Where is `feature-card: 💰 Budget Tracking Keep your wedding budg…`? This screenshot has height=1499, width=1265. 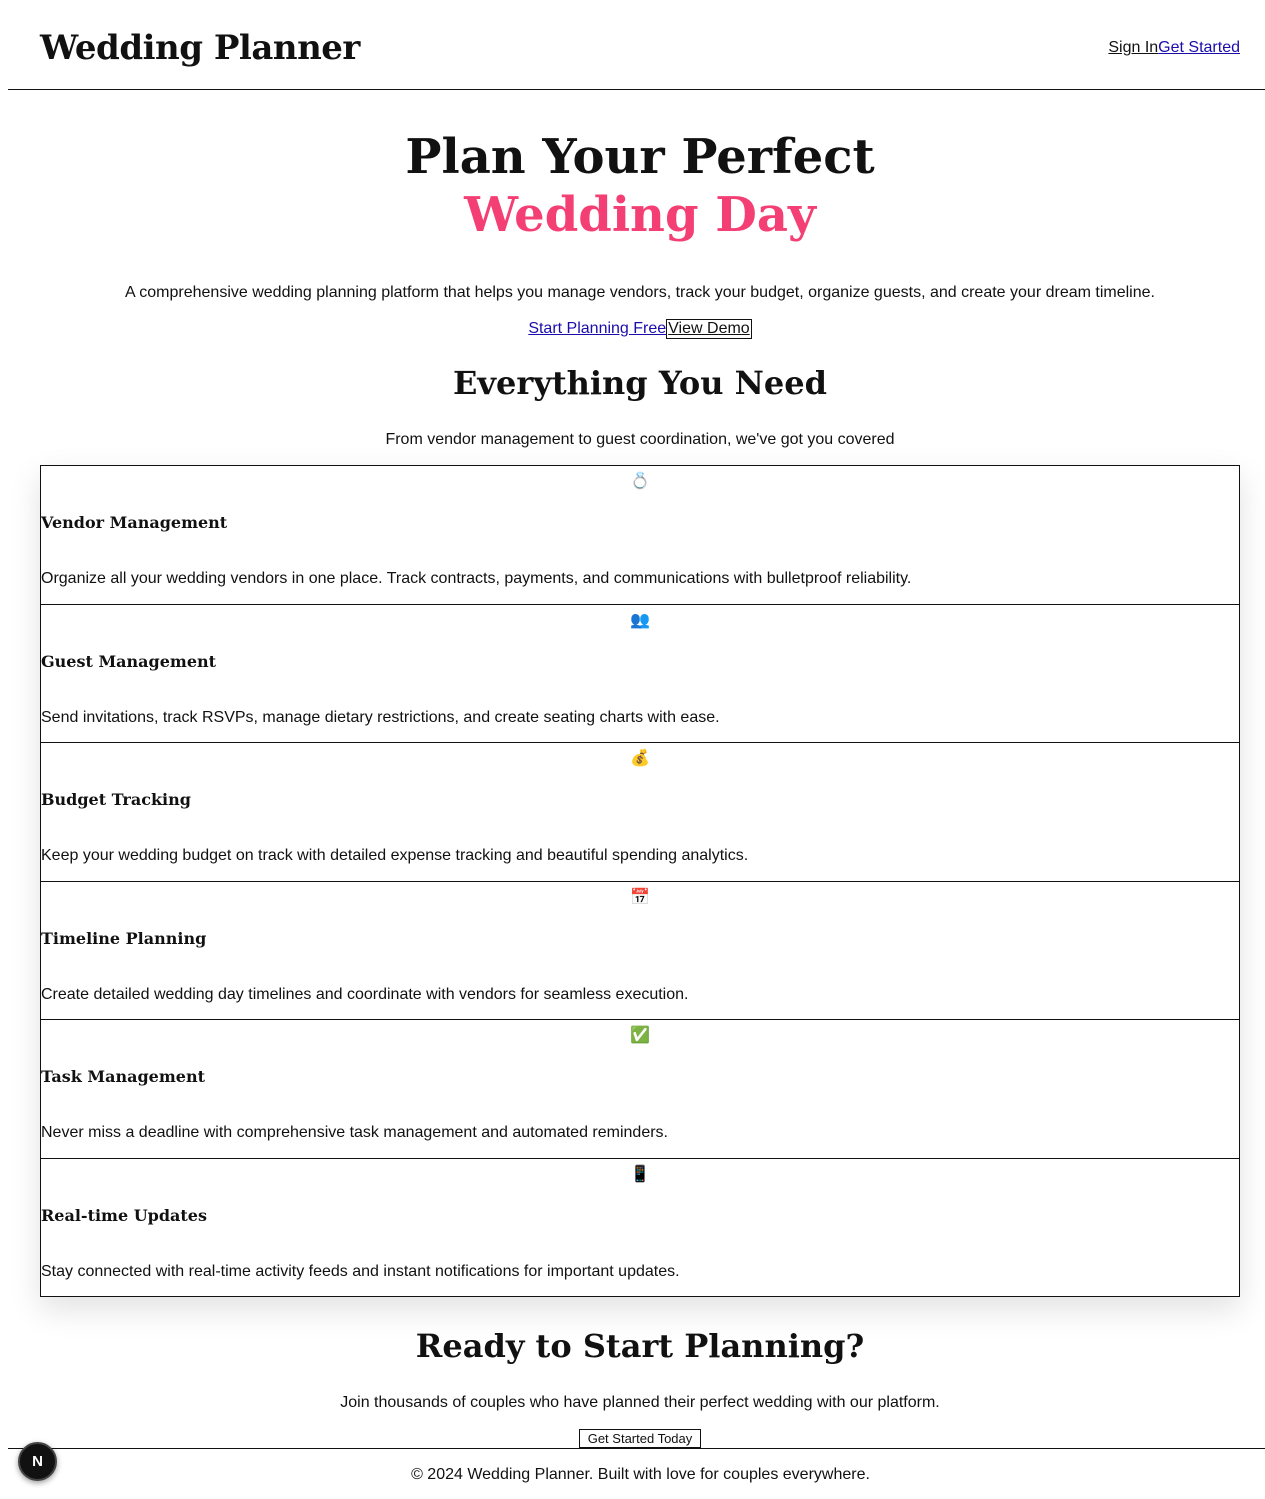
feature-card: 💰 Budget Tracking Keep your wedding budg… is located at coordinates (640, 812).